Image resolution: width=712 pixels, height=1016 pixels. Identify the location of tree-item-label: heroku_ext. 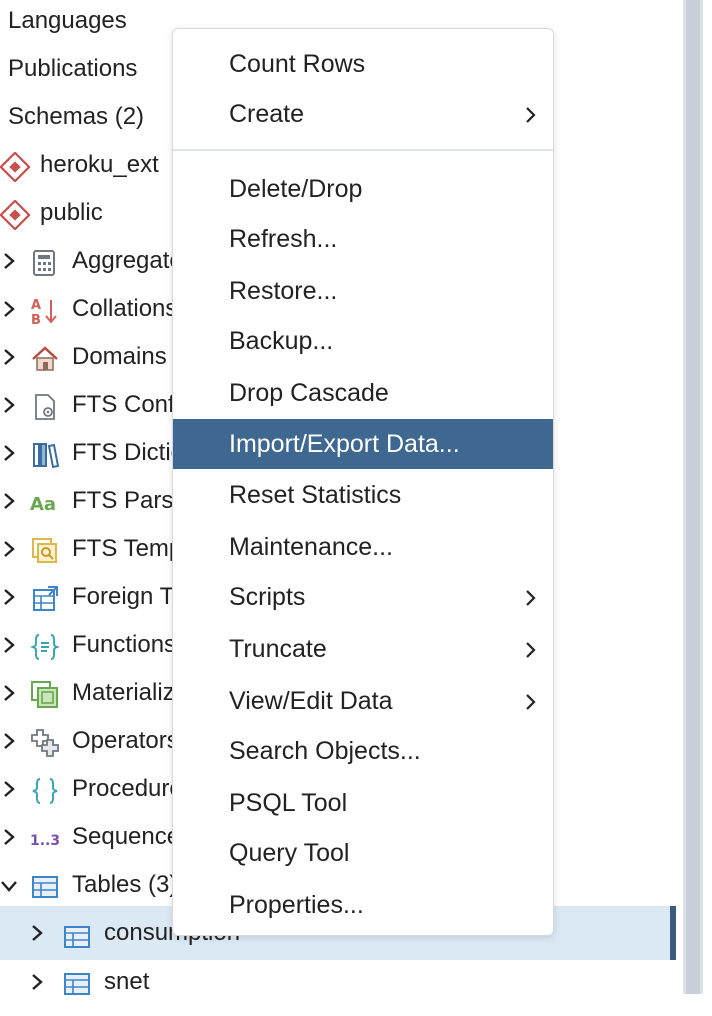
(99, 164).